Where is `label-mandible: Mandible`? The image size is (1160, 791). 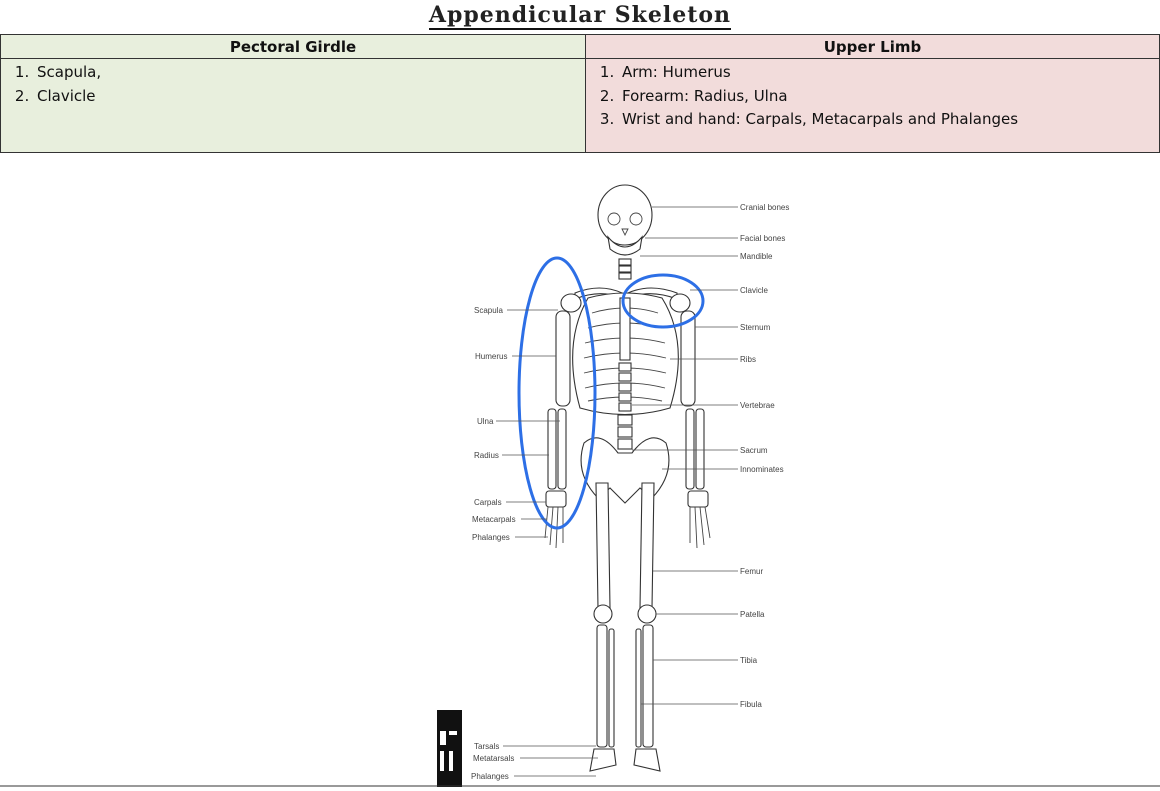 label-mandible: Mandible is located at coordinates (756, 256).